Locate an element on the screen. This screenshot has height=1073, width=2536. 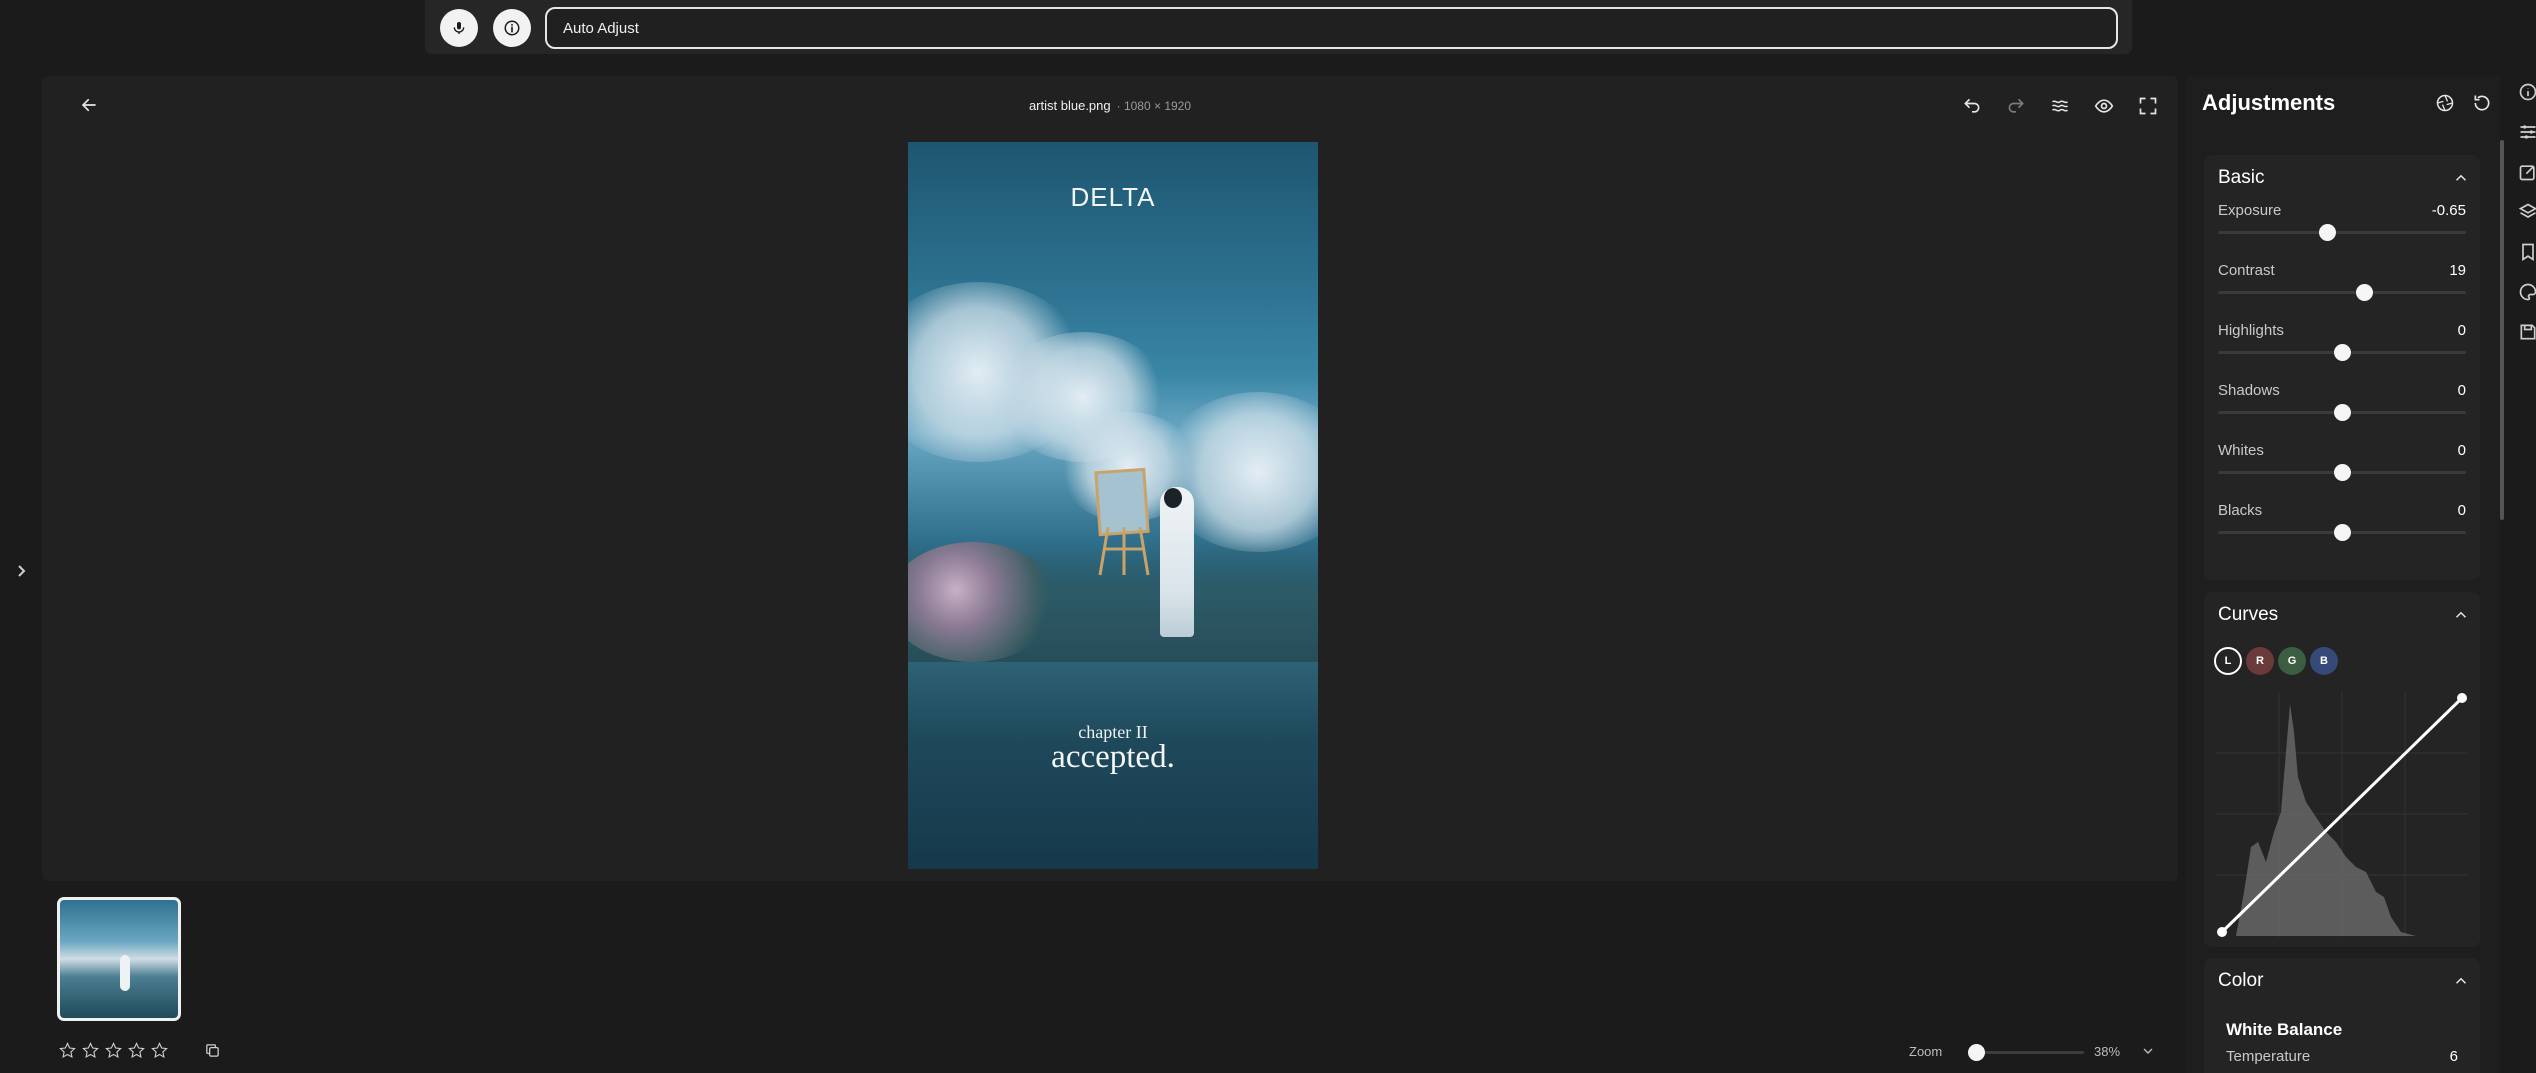
channel-g-button: G is located at coordinates (2292, 661).